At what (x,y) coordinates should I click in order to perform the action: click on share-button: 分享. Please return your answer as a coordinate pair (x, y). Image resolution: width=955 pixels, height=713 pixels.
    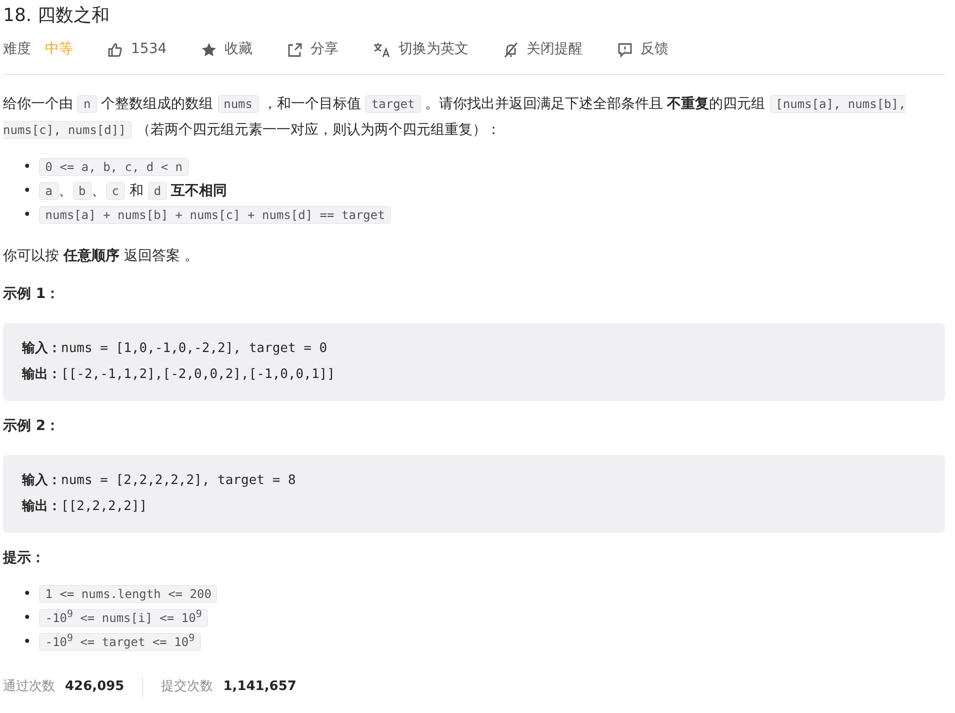
    Looking at the image, I should click on (312, 50).